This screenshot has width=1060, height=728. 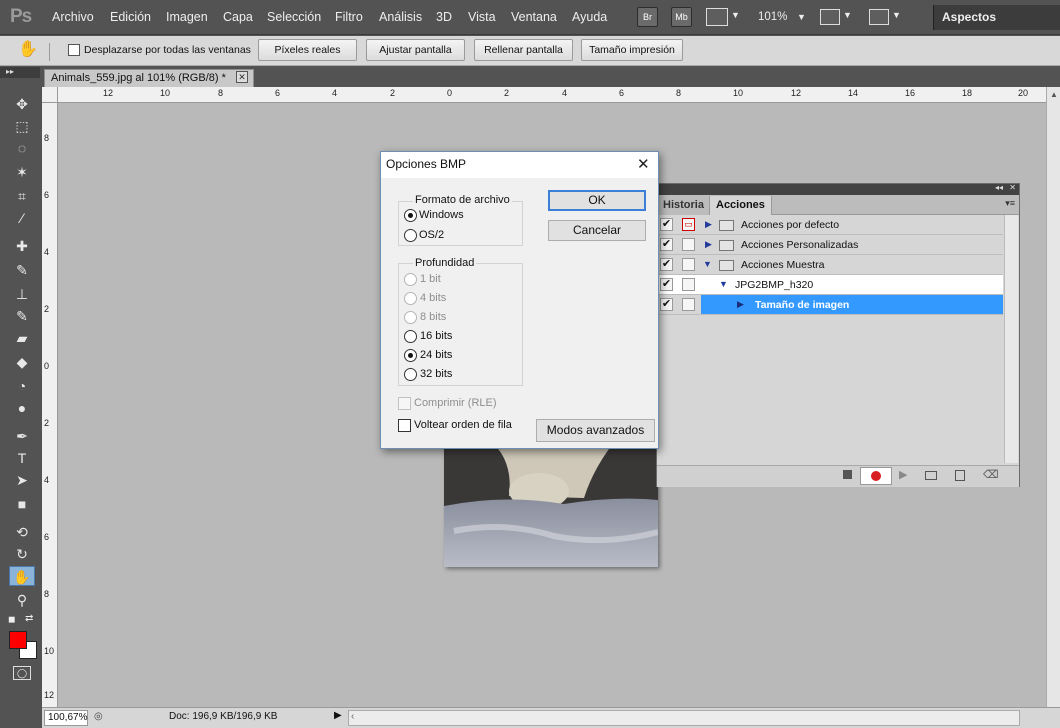 I want to click on foreground-color-swatch, so click(x=18, y=640).